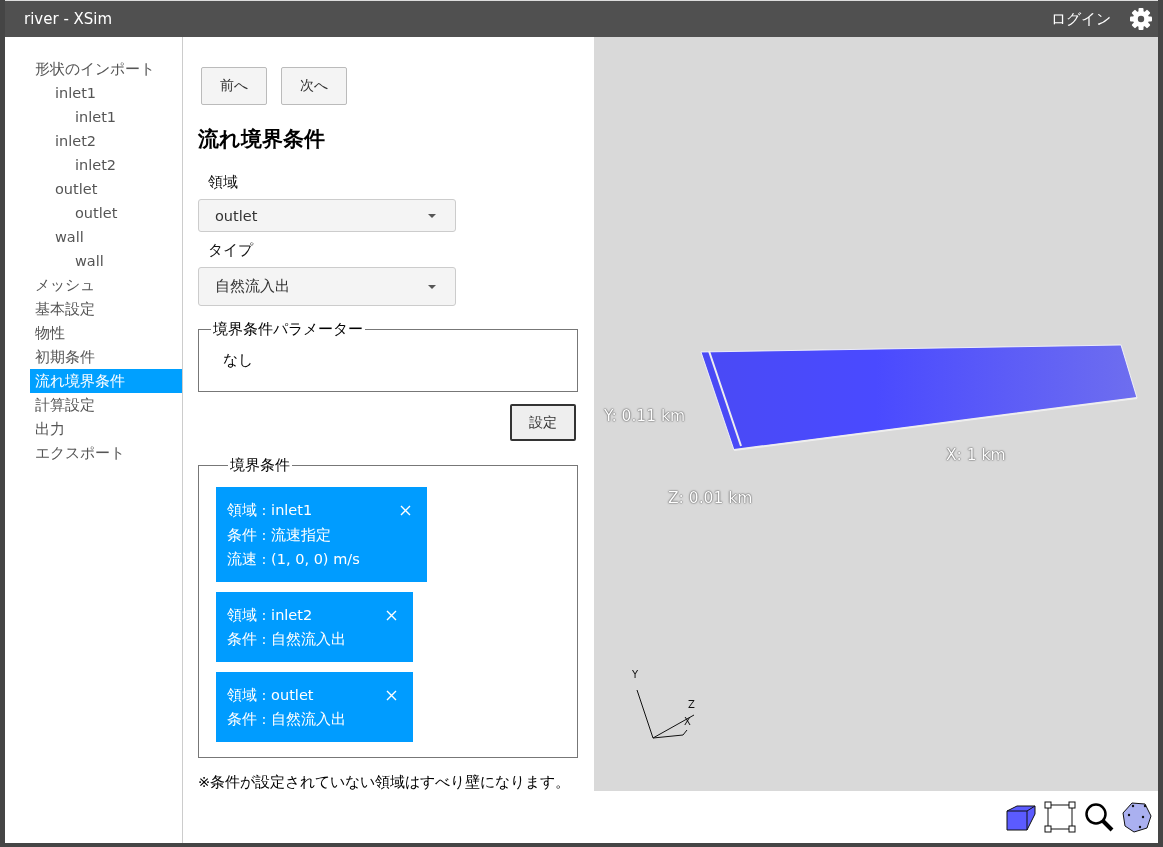  What do you see at coordinates (270, 510) in the screenshot?
I see `condition-text: 領域 : inlet1` at bounding box center [270, 510].